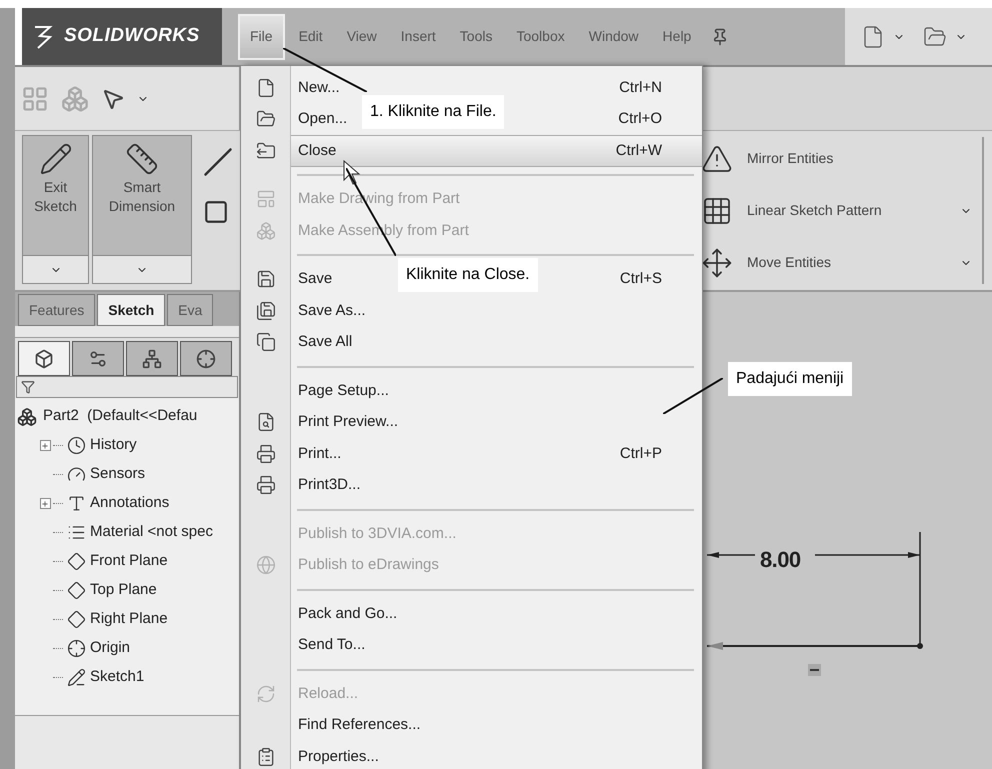 Image resolution: width=992 pixels, height=769 pixels. I want to click on cursor-icon, so click(352, 173).